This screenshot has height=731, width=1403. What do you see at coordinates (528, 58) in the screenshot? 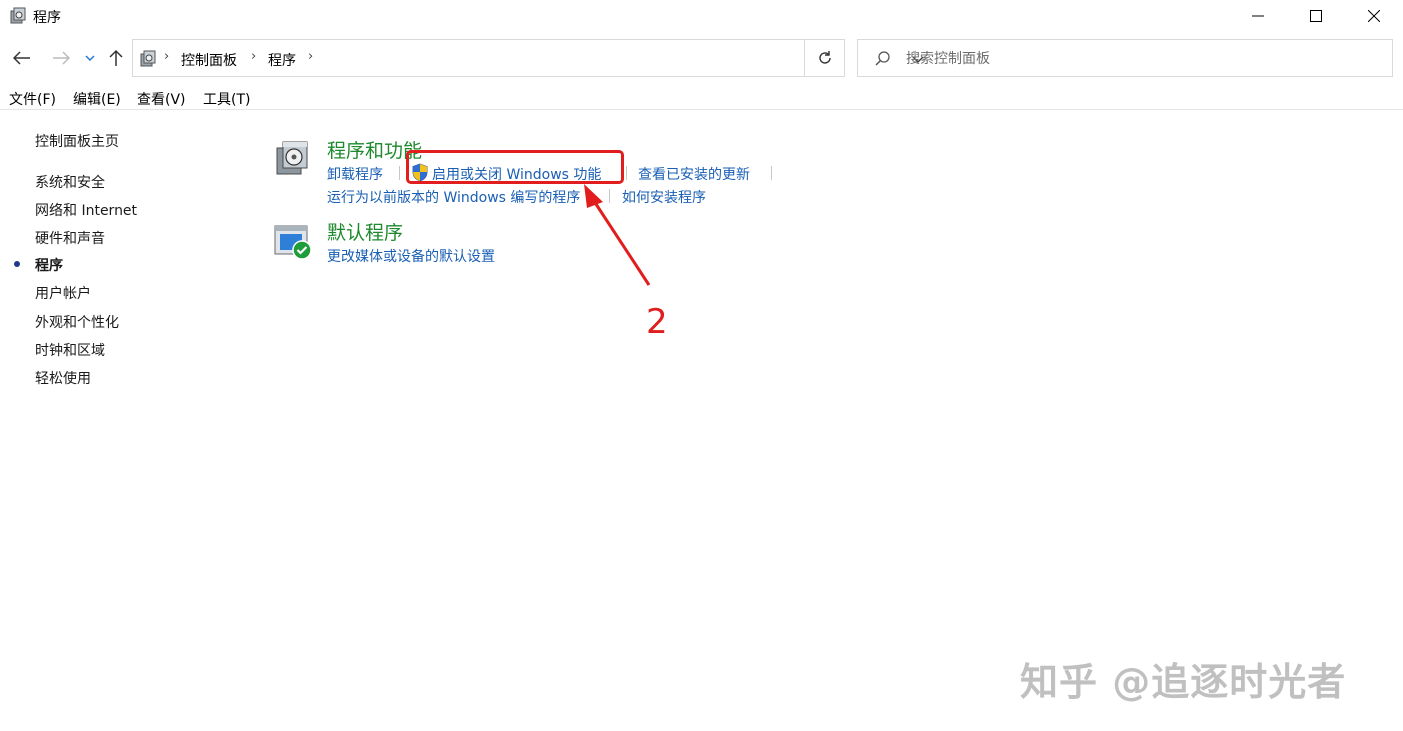
I see `address-bar: › 控制面板 › 程序 ›` at bounding box center [528, 58].